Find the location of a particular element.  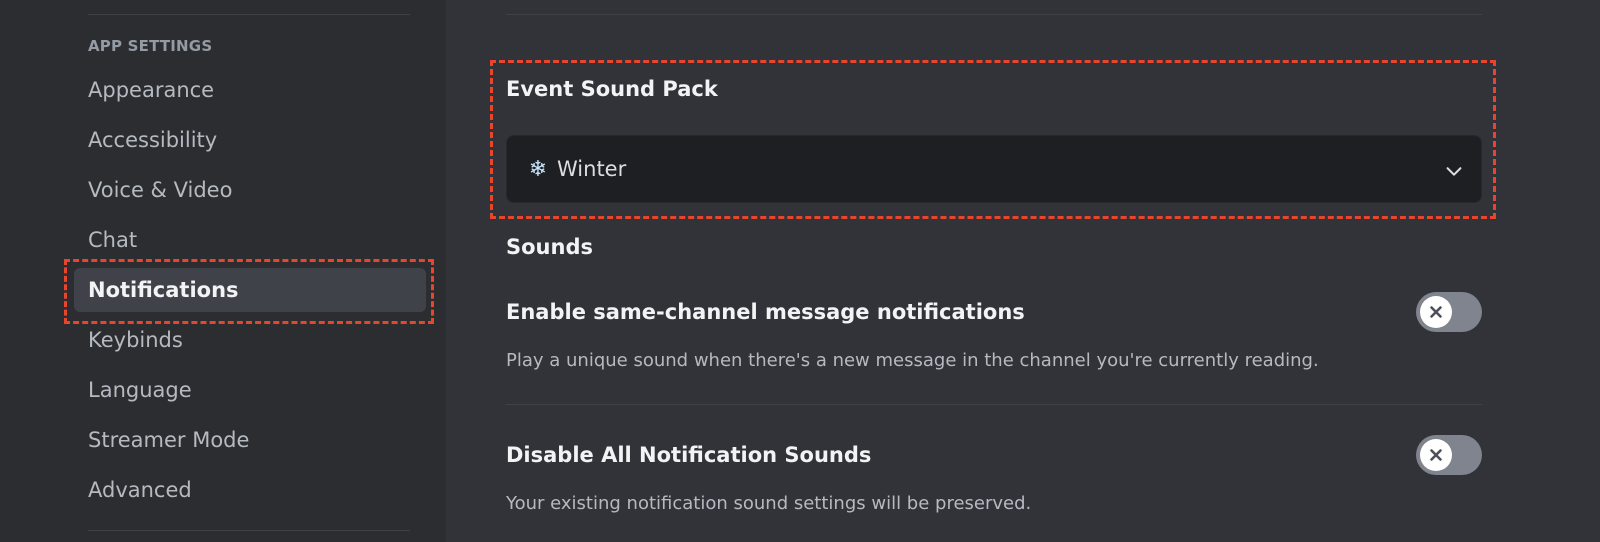

sidebar-item-label: Accessibility is located at coordinates (153, 140).